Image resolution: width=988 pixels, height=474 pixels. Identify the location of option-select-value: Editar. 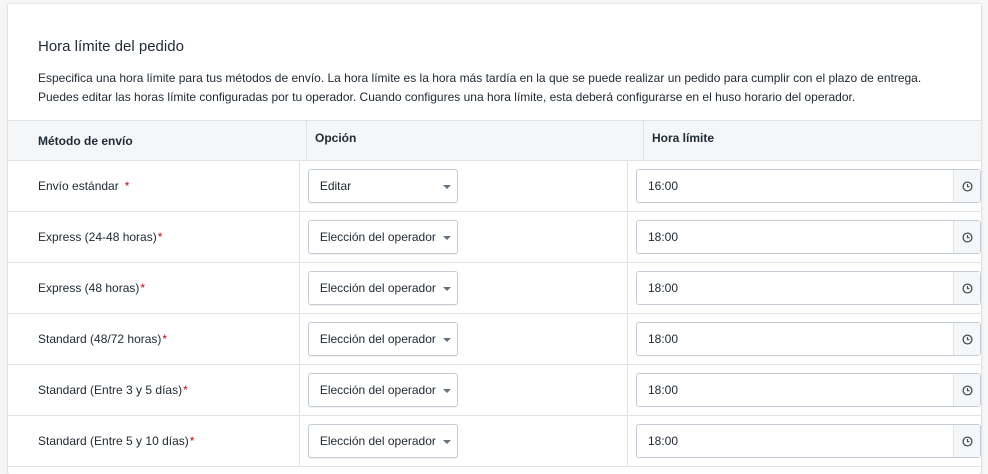
(335, 186).